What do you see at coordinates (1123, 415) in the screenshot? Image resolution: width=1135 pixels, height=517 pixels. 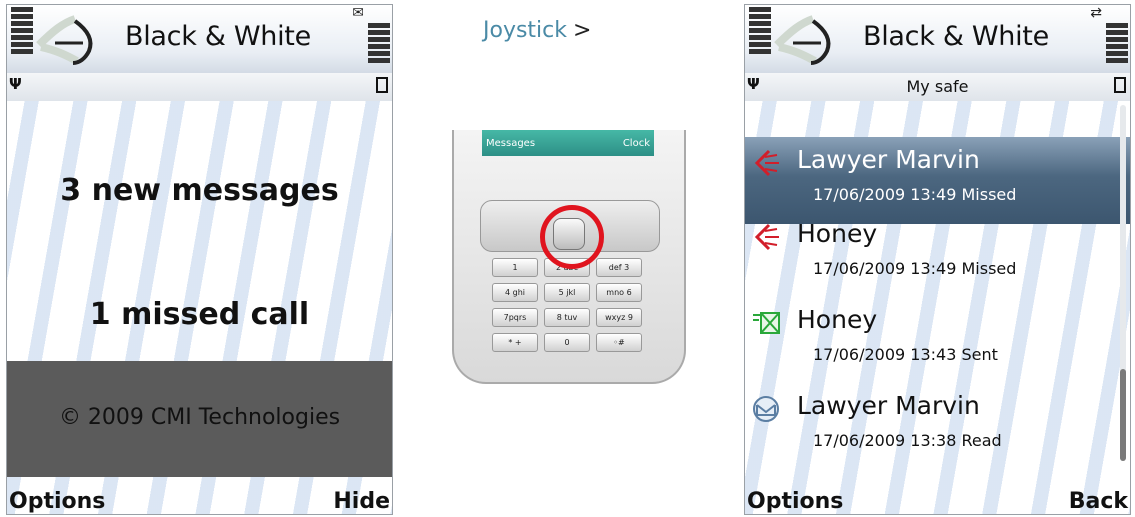 I see `scrollbar-thumb` at bounding box center [1123, 415].